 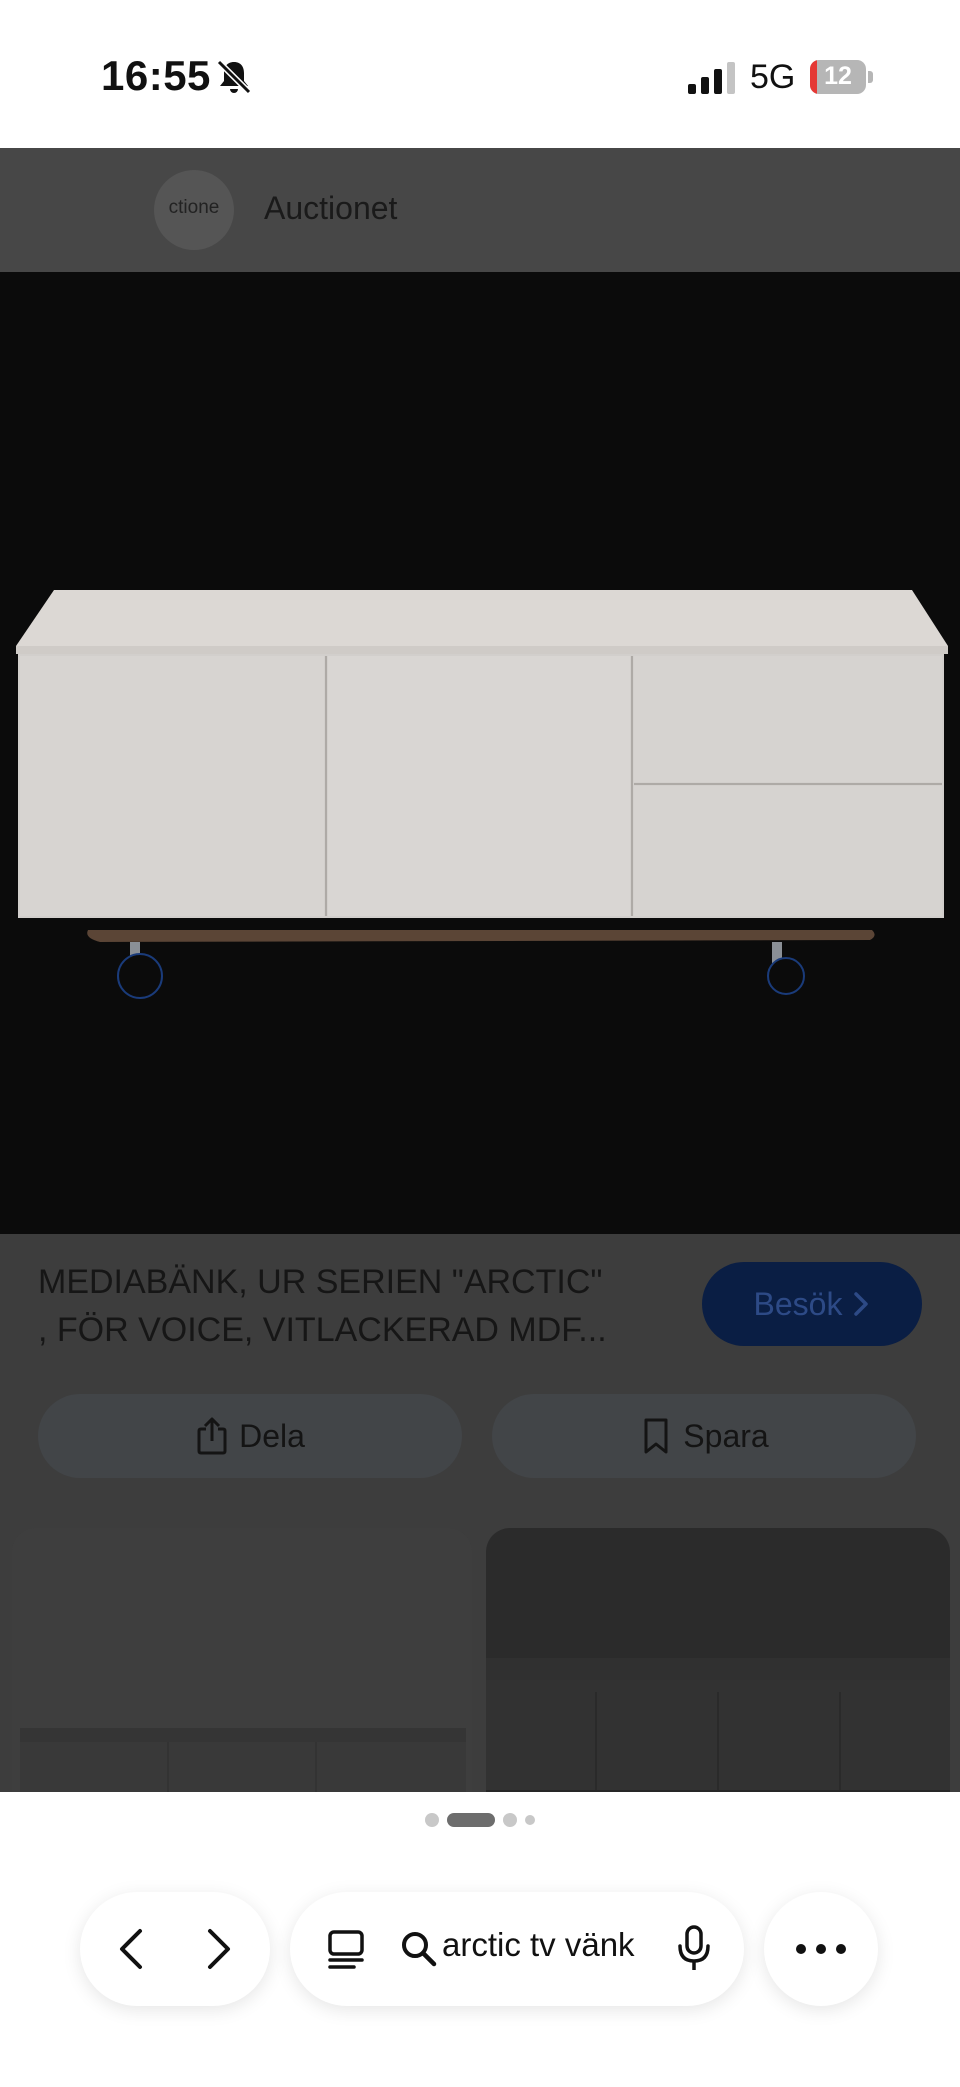 What do you see at coordinates (798, 1303) in the screenshot?
I see `visit-label: Besök` at bounding box center [798, 1303].